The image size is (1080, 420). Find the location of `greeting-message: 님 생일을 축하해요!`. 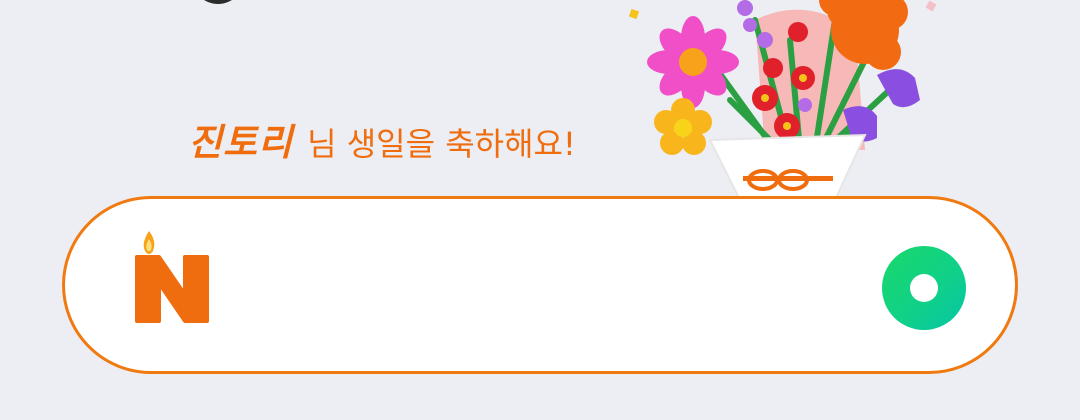

greeting-message: 님 생일을 축하해요! is located at coordinates (441, 144).